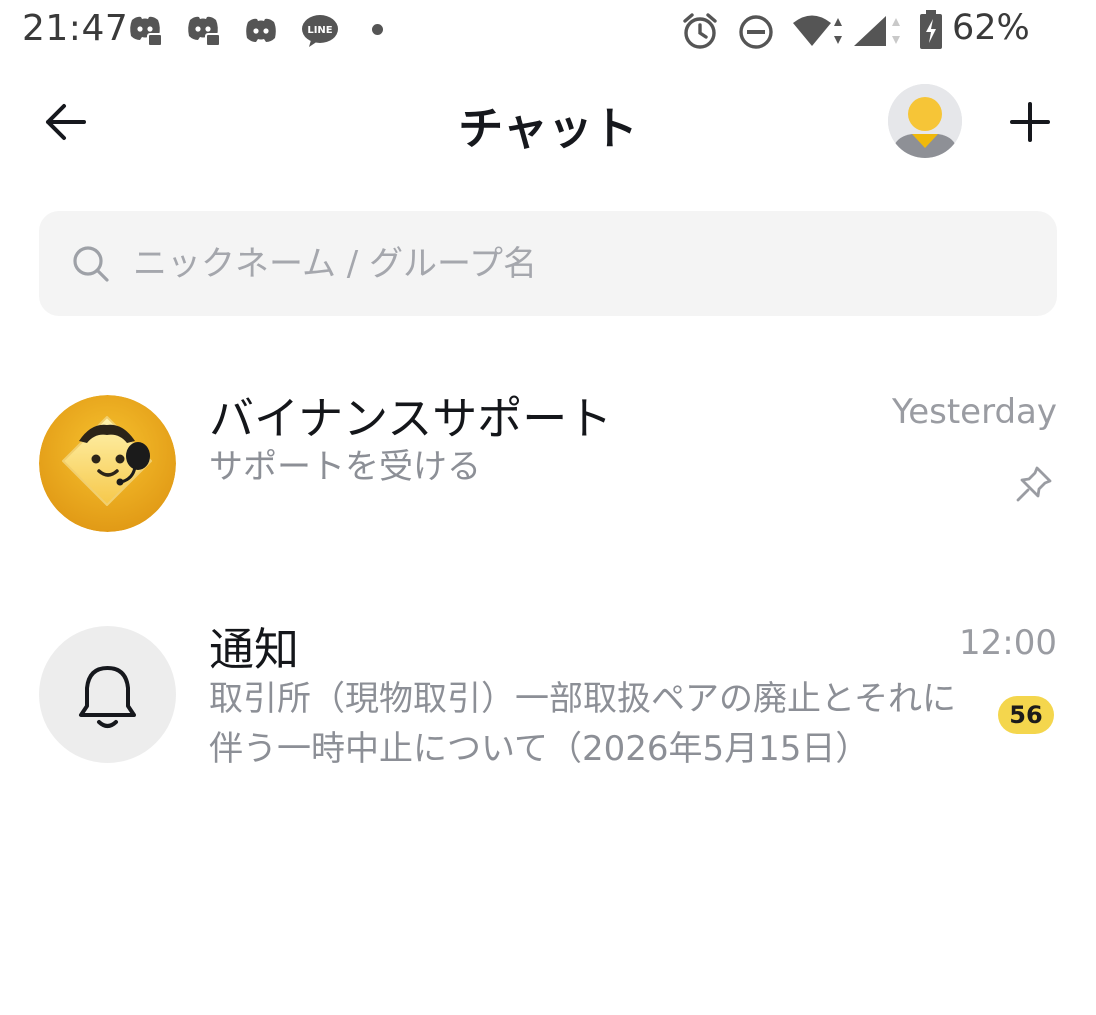 This screenshot has width=1096, height=1015. I want to click on line-icon: LINE, so click(320, 30).